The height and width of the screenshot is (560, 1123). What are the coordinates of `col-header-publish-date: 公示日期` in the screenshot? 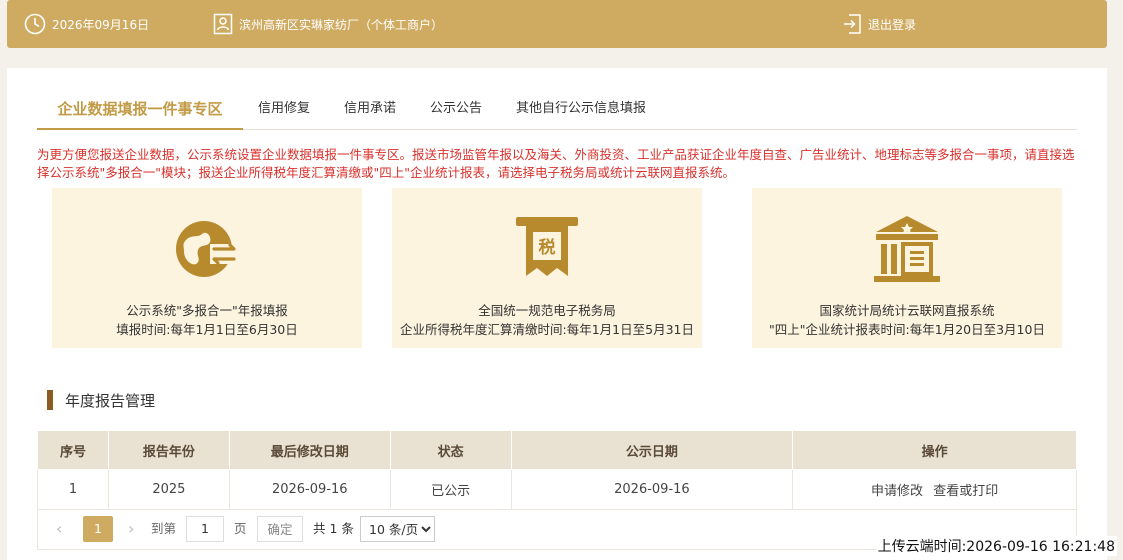 It's located at (652, 450).